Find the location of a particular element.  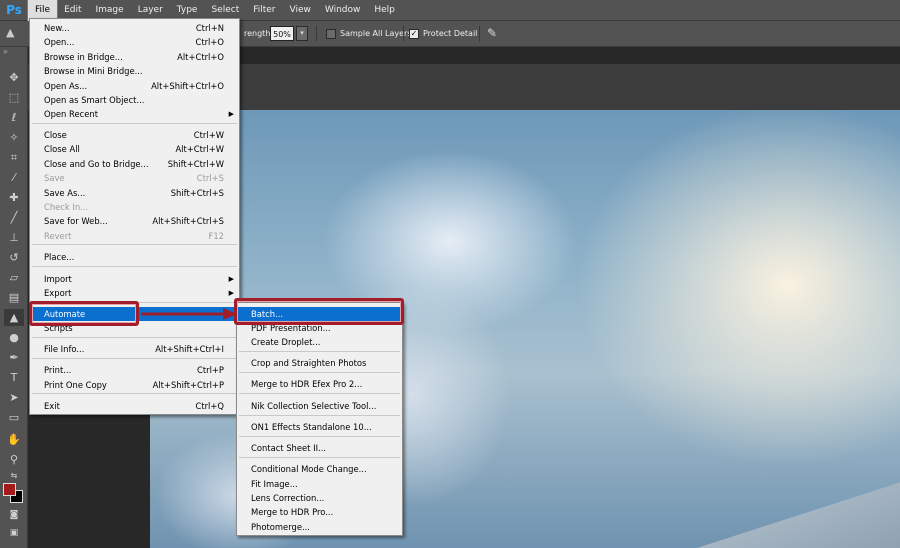

lasso-icon: ℓ is located at coordinates (14, 117).